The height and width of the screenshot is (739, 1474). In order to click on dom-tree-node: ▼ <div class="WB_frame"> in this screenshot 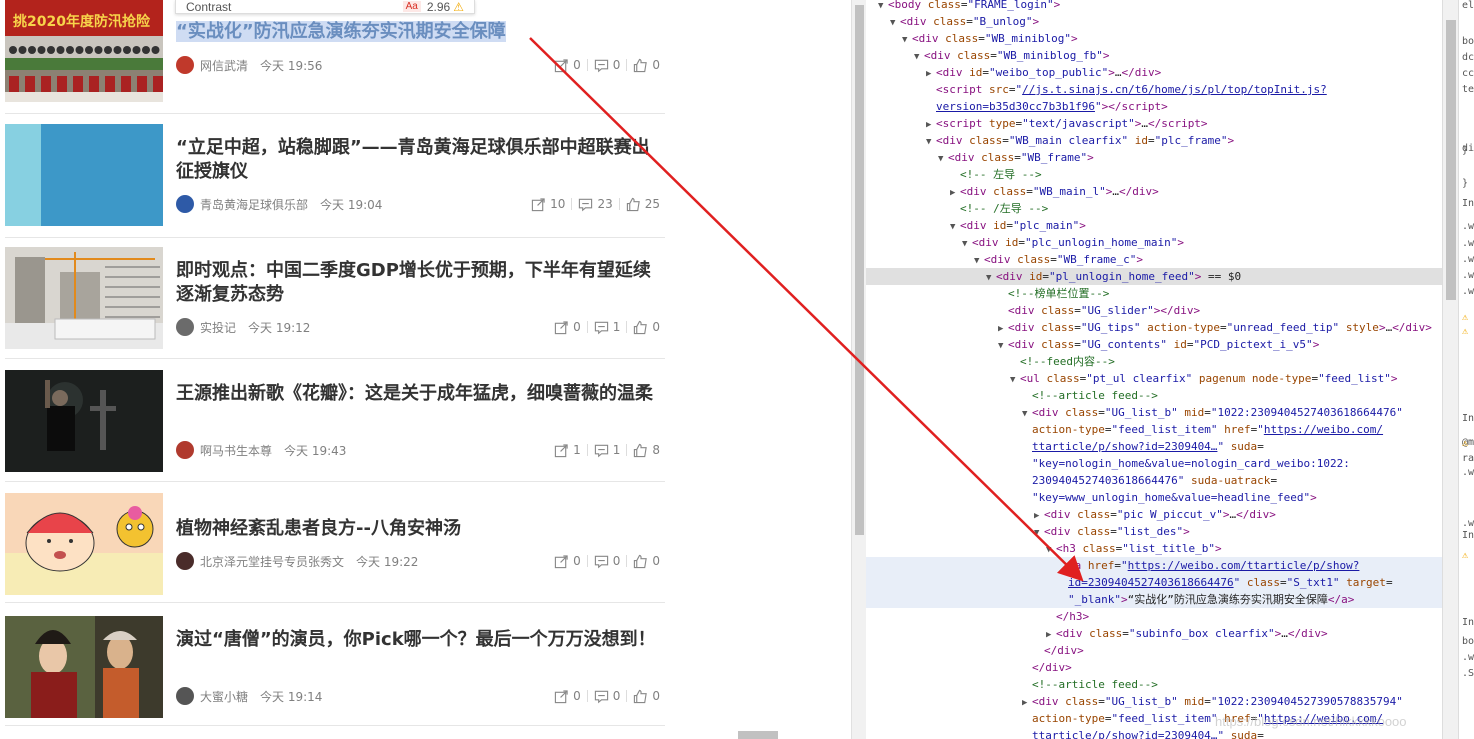, I will do `click(1154, 157)`.